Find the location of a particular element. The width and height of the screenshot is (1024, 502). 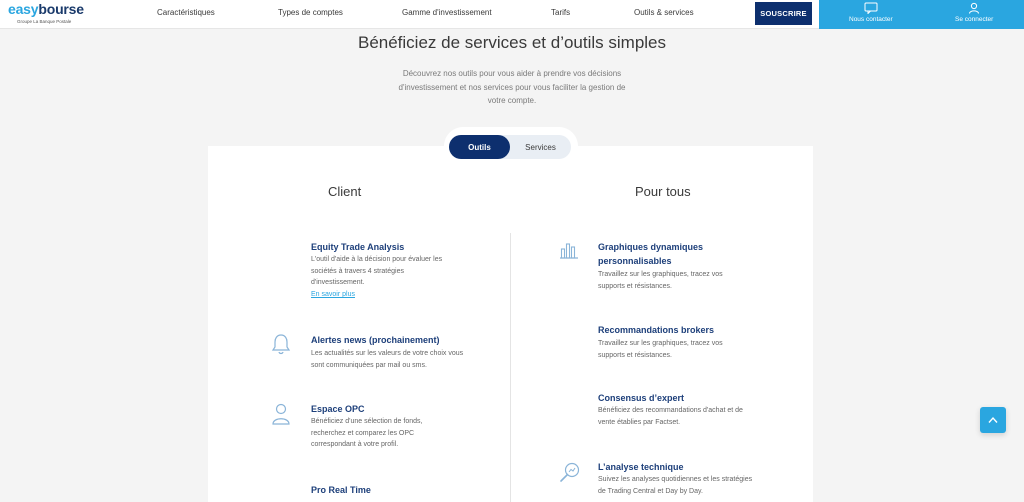

feature-title-consensus: Consensus d’expert is located at coordinates (641, 398).